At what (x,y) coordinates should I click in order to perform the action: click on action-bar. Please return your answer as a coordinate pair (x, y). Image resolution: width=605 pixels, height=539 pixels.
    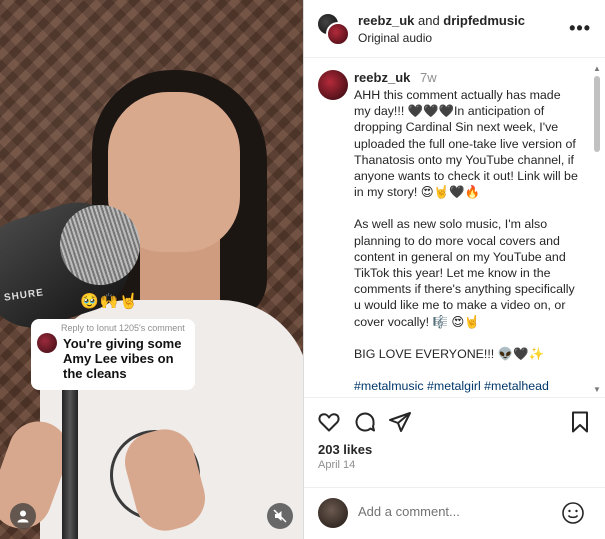
    Looking at the image, I should click on (454, 423).